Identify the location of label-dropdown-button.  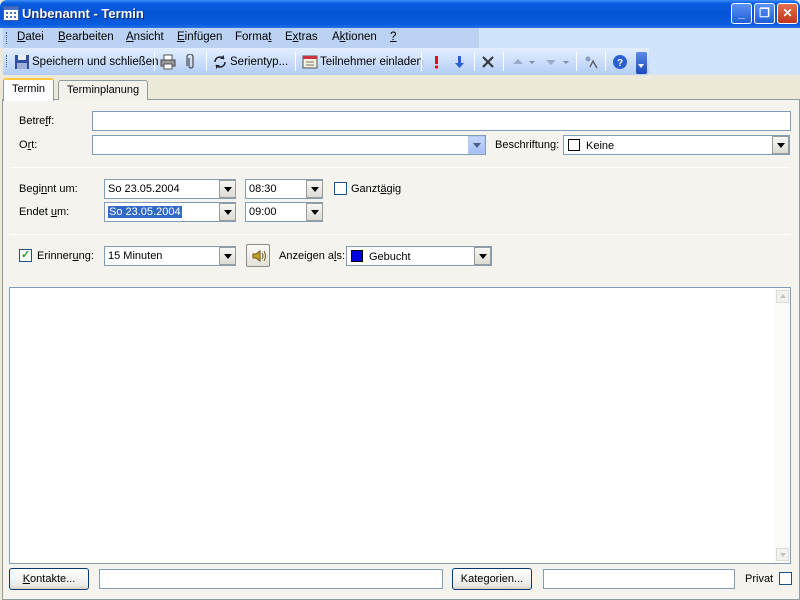
(780, 145).